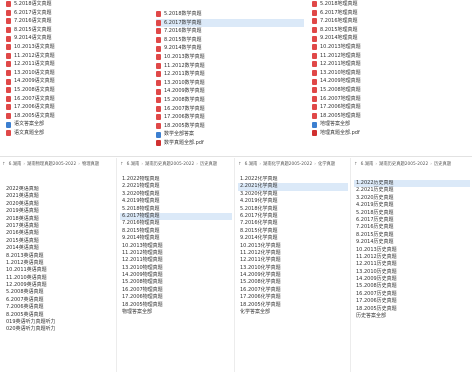 The height and width of the screenshot is (372, 472). Describe the element at coordinates (176, 238) in the screenshot. I see `file-item: 9.2014物理真题` at that location.